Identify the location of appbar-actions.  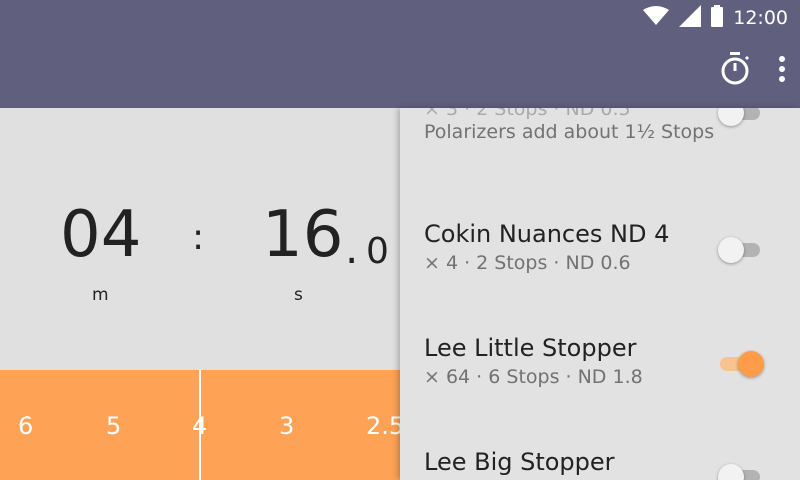
(753, 71).